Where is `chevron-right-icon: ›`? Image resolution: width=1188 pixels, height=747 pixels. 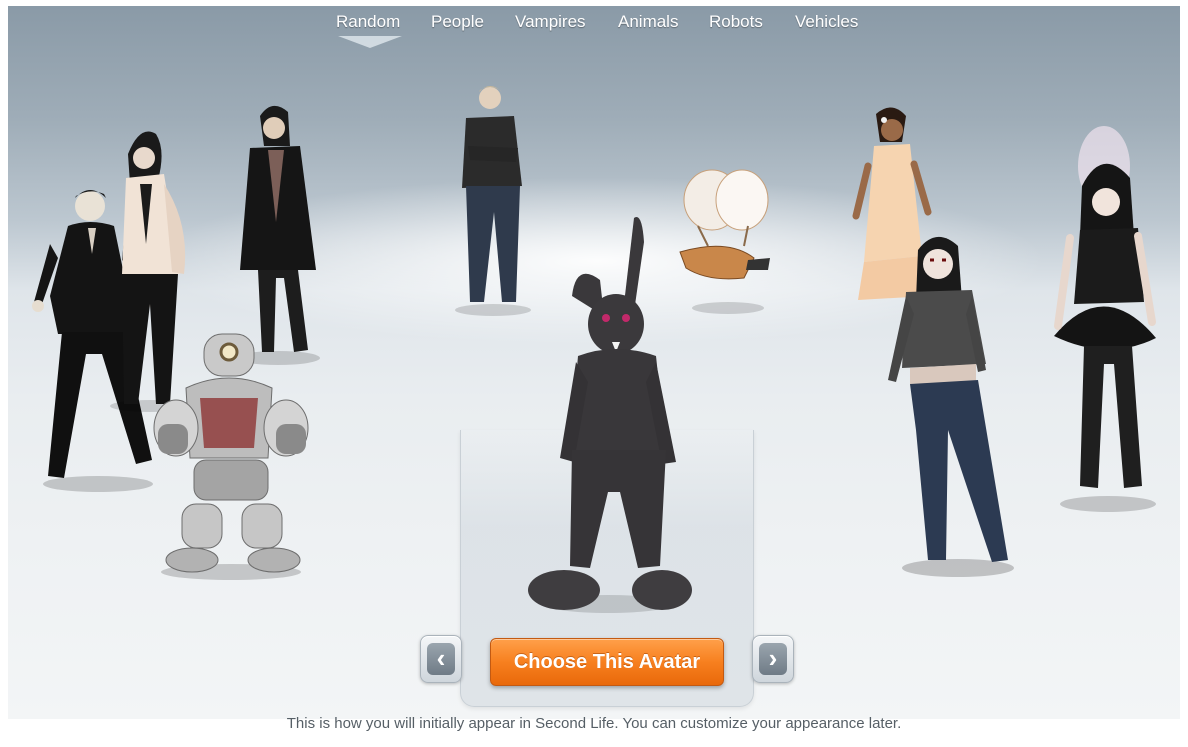 chevron-right-icon: › is located at coordinates (773, 659).